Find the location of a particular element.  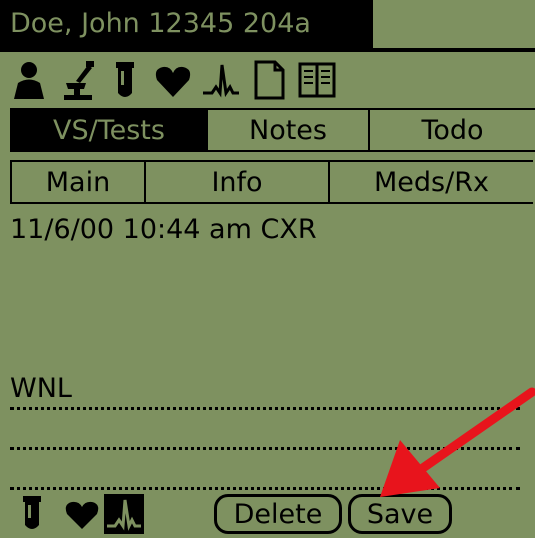

save-button: Save is located at coordinates (400, 514).